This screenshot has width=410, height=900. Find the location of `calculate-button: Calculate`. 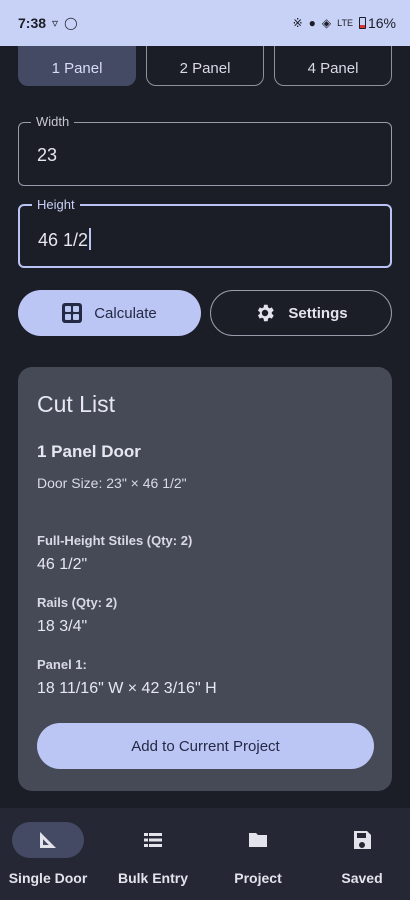

calculate-button: Calculate is located at coordinates (109, 313).